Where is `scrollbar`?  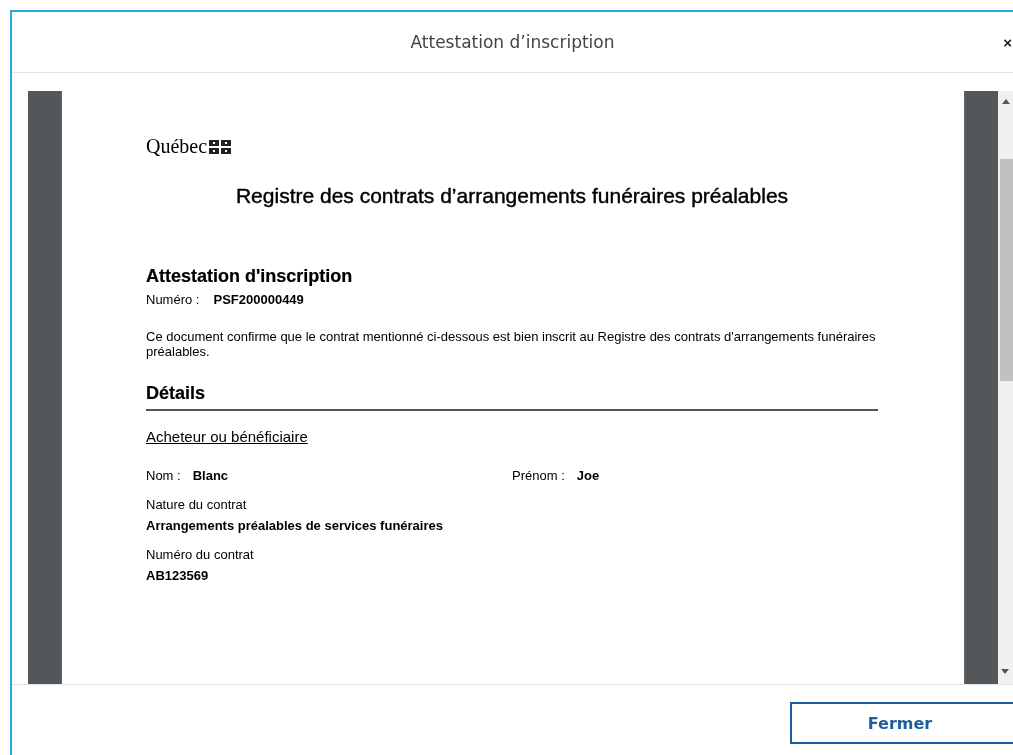
scrollbar is located at coordinates (1005, 387).